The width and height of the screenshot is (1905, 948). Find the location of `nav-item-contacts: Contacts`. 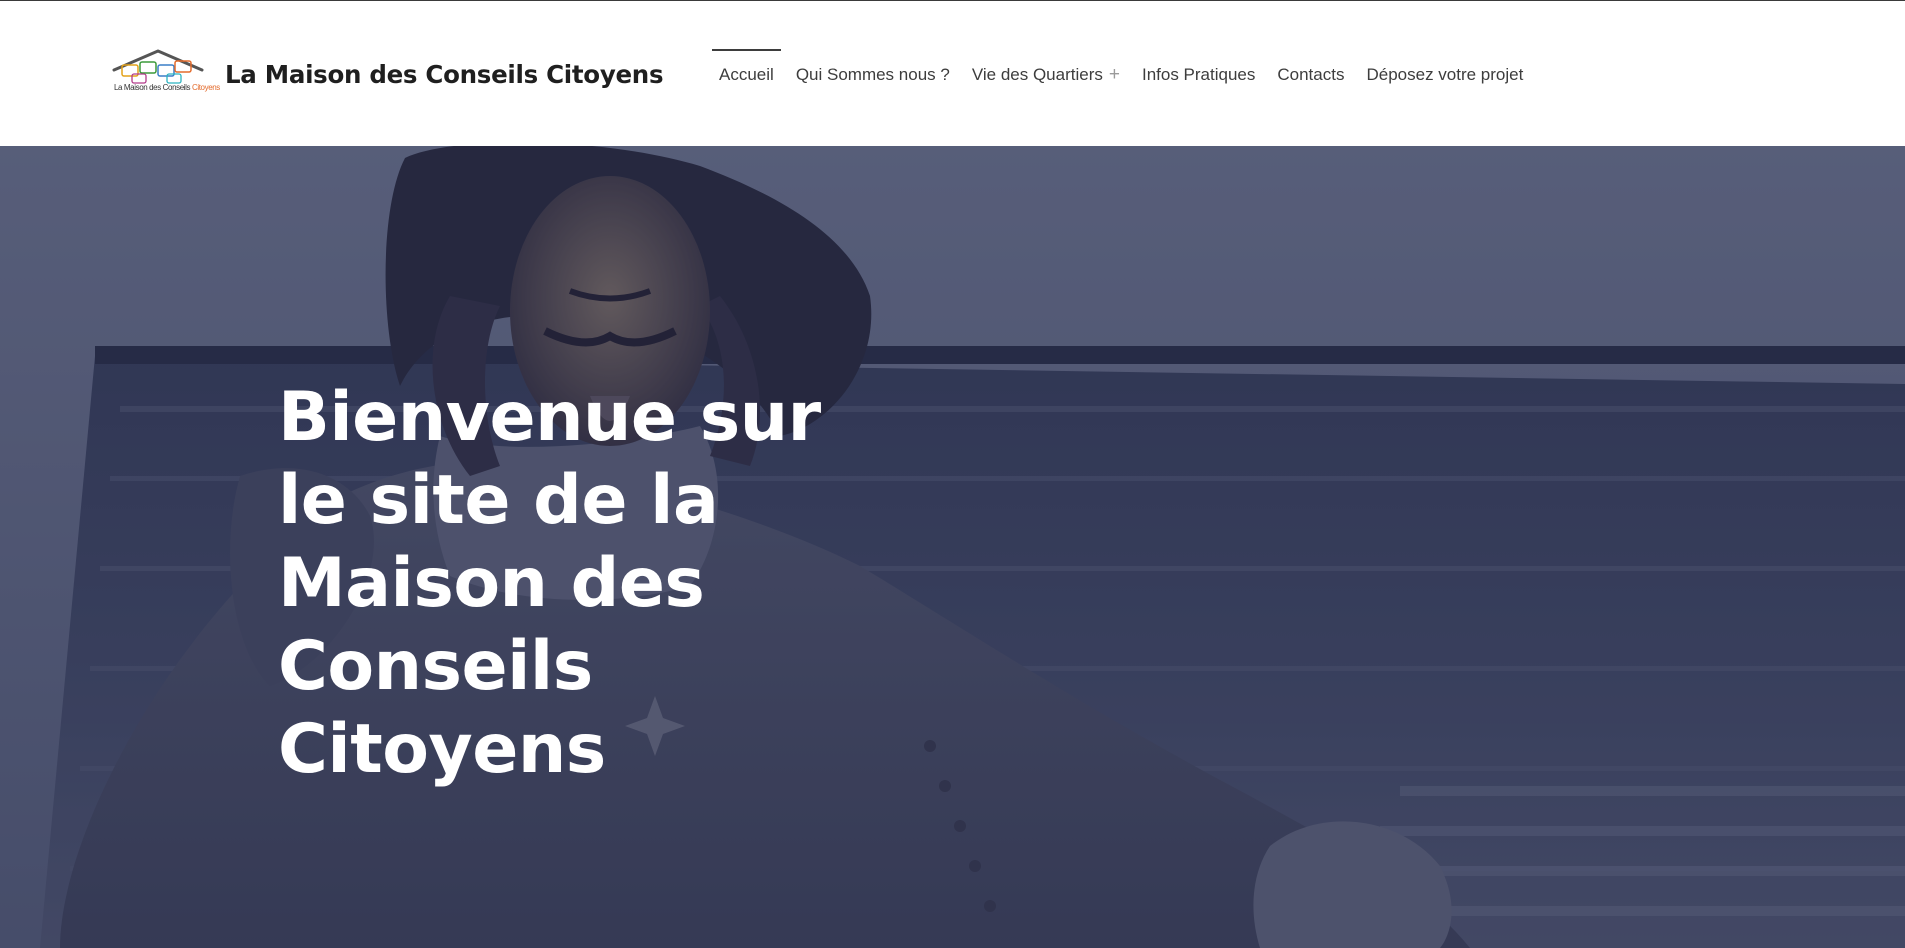

nav-item-contacts: Contacts is located at coordinates (1310, 75).